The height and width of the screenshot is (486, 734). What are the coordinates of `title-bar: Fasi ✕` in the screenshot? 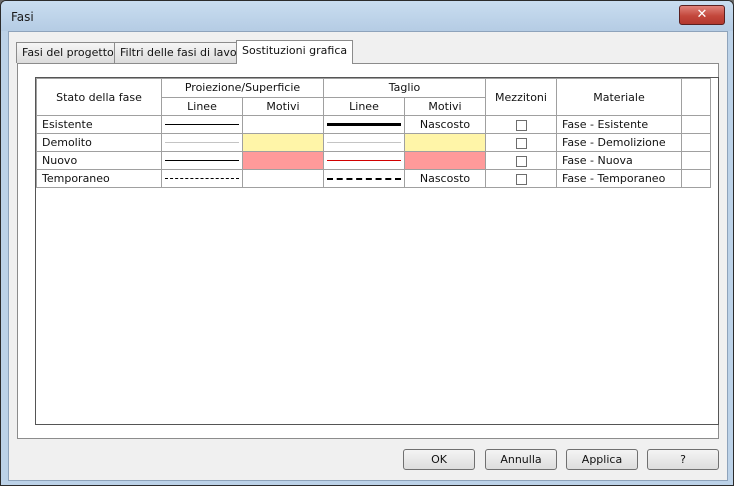 It's located at (367, 16).